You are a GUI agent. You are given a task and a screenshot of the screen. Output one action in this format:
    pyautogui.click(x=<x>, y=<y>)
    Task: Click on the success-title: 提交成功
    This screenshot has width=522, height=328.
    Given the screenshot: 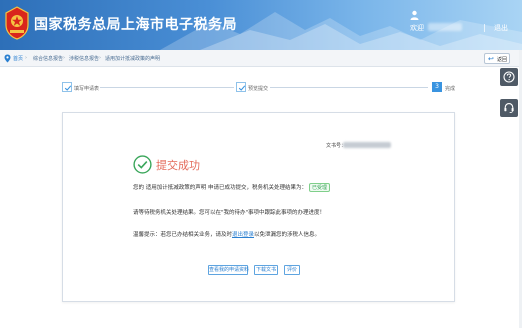 What is the action you would take?
    pyautogui.click(x=178, y=165)
    